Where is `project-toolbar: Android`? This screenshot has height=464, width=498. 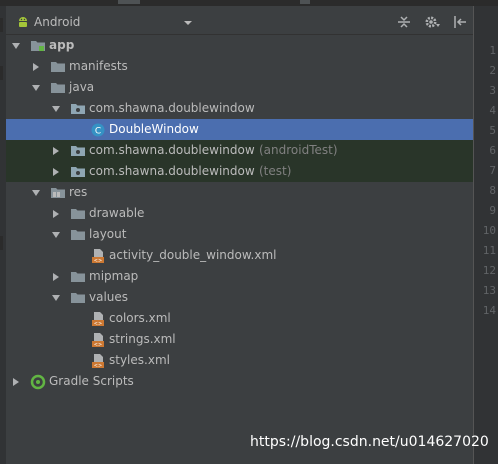
project-toolbar: Android is located at coordinates (239, 22).